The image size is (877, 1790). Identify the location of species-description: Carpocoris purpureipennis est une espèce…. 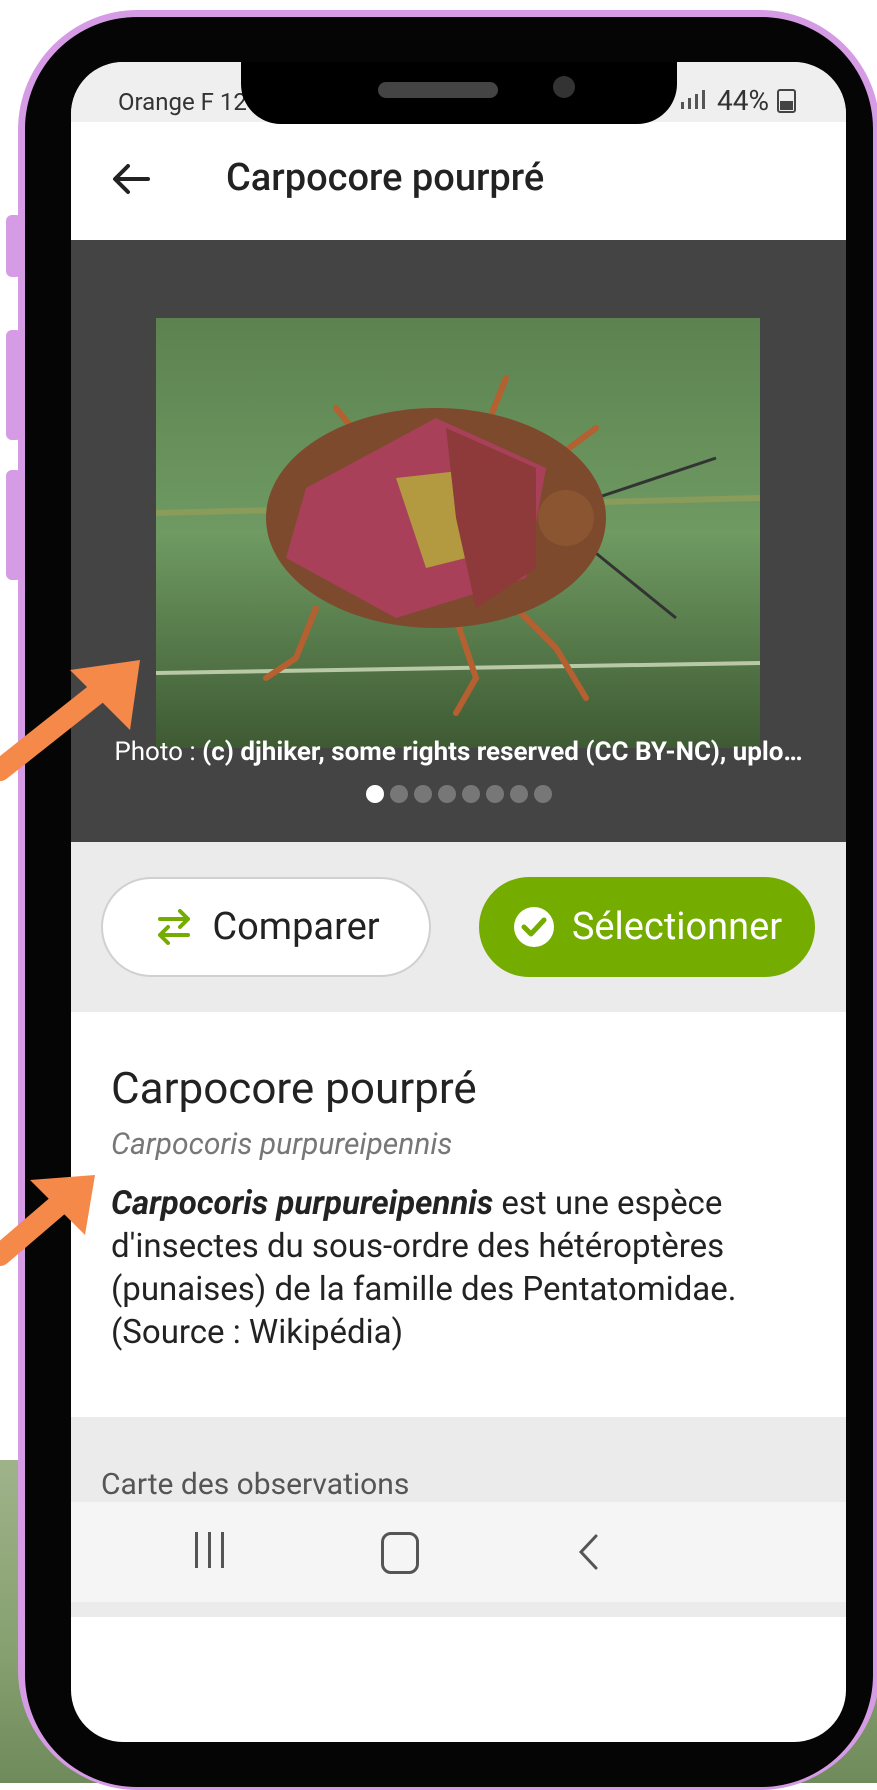
(461, 1268).